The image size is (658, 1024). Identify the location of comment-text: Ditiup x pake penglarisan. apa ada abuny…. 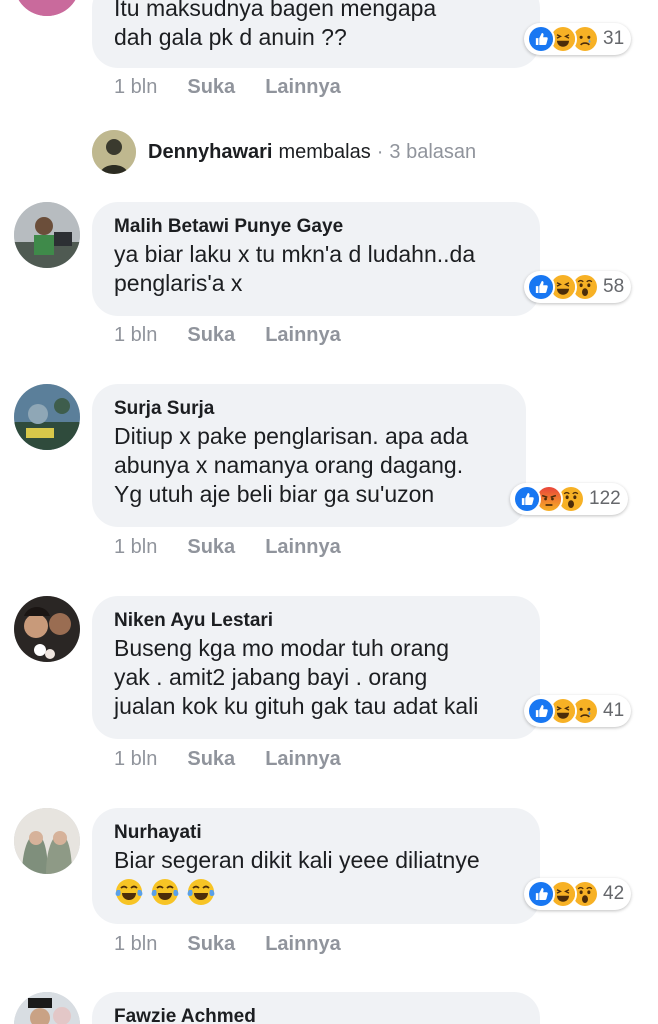
(291, 465).